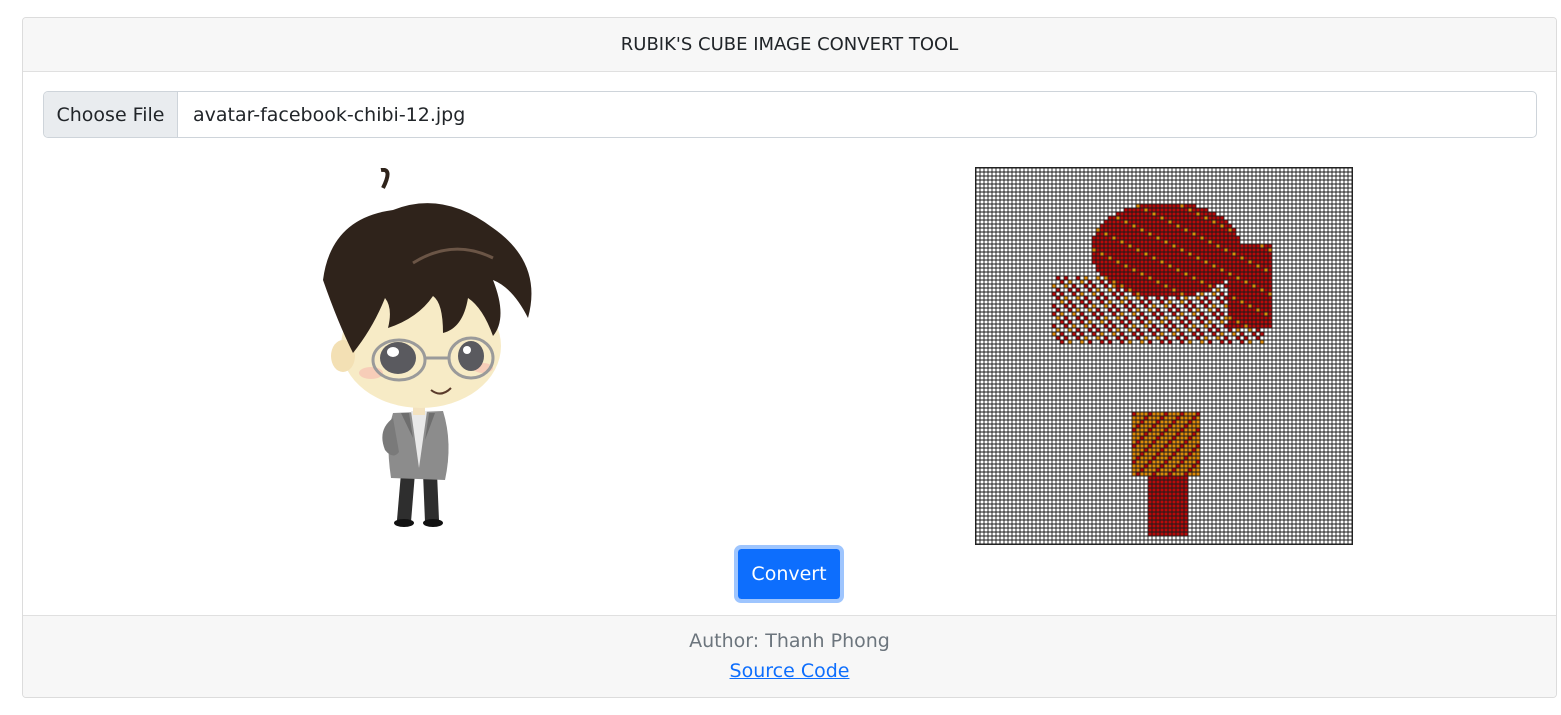  What do you see at coordinates (789, 45) in the screenshot?
I see `page-title: RUBIK'S CUBE IMAGE CONVERT TOOL` at bounding box center [789, 45].